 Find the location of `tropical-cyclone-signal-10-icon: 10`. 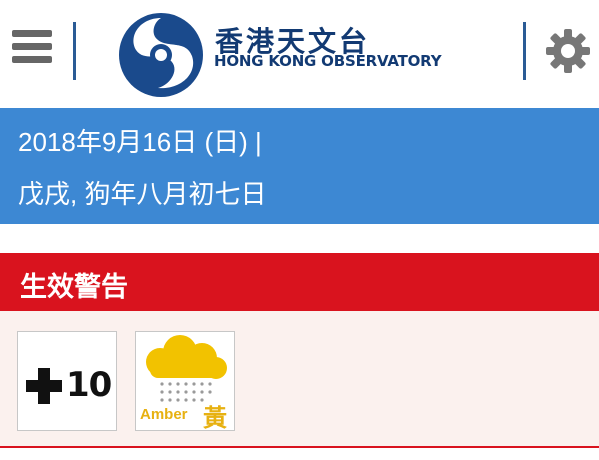

tropical-cyclone-signal-10-icon: 10 is located at coordinates (67, 381).